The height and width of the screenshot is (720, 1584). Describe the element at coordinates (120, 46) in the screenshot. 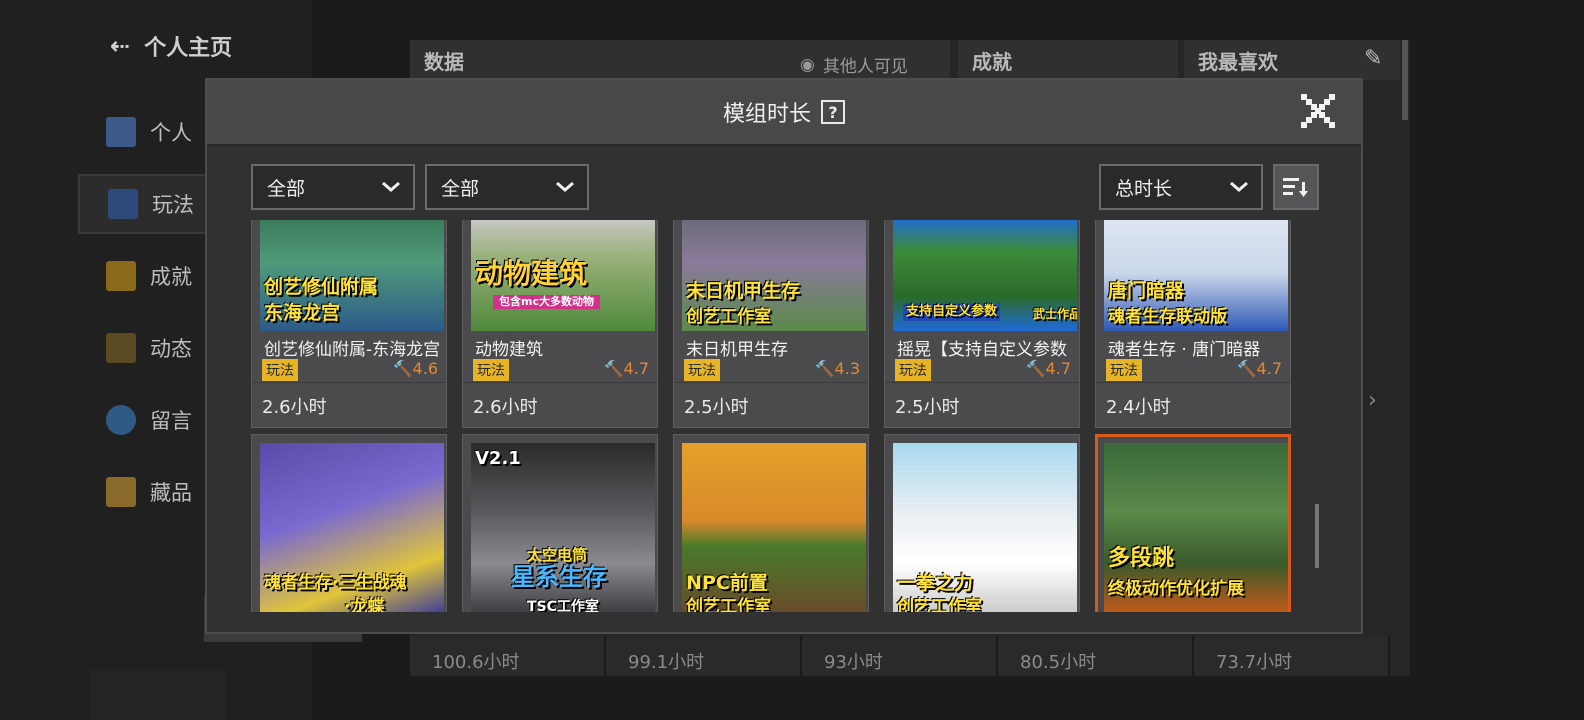

I see `back-arrow-icon: ⇠` at that location.